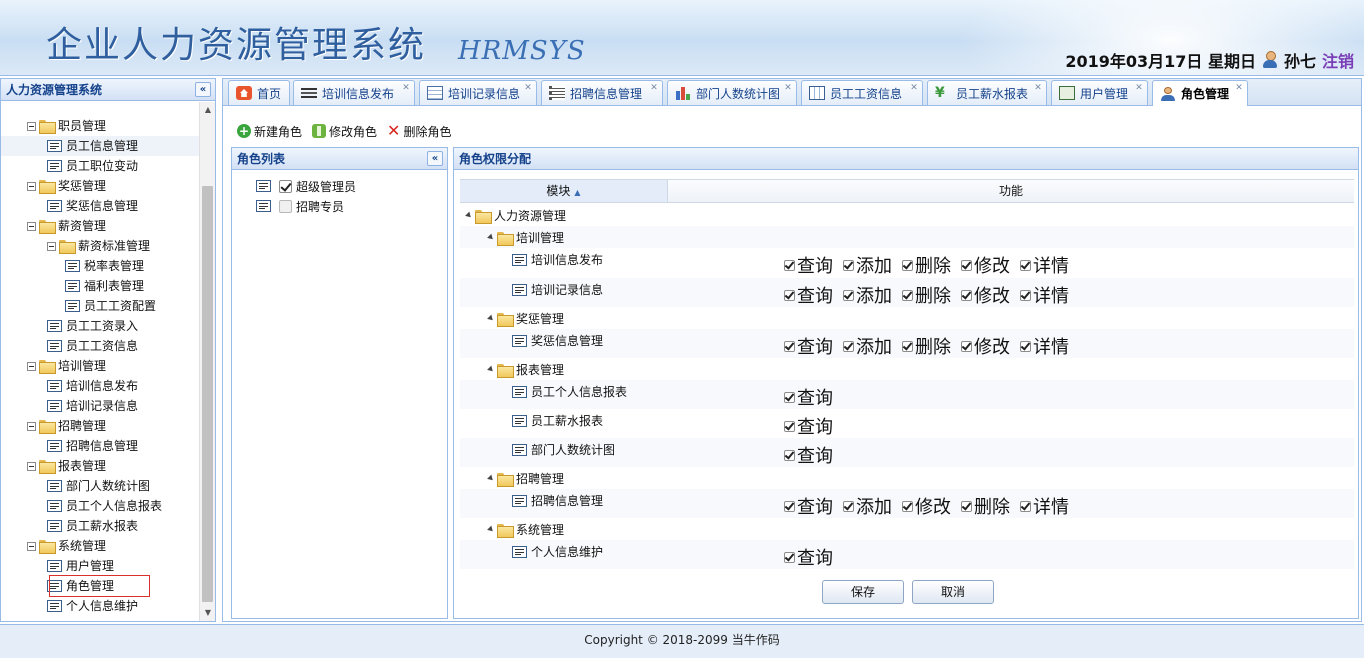  What do you see at coordinates (354, 92) in the screenshot?
I see `tab-2: 培训信息发布 ✕` at bounding box center [354, 92].